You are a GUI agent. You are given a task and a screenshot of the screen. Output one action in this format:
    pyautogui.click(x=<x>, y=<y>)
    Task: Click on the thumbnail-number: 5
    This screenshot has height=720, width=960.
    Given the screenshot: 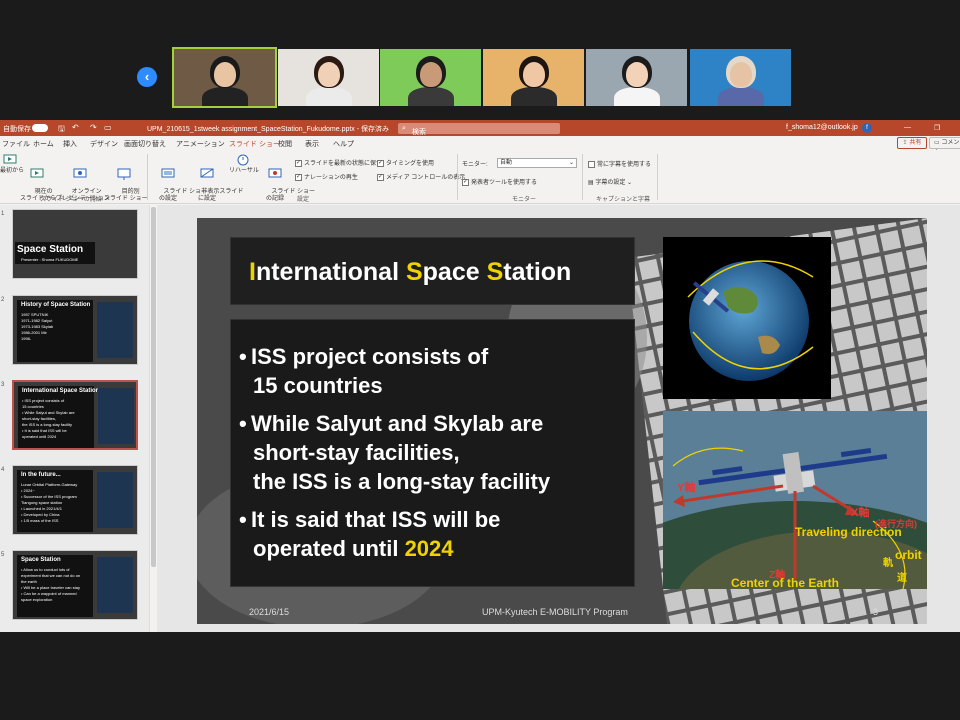 What is the action you would take?
    pyautogui.click(x=3, y=555)
    